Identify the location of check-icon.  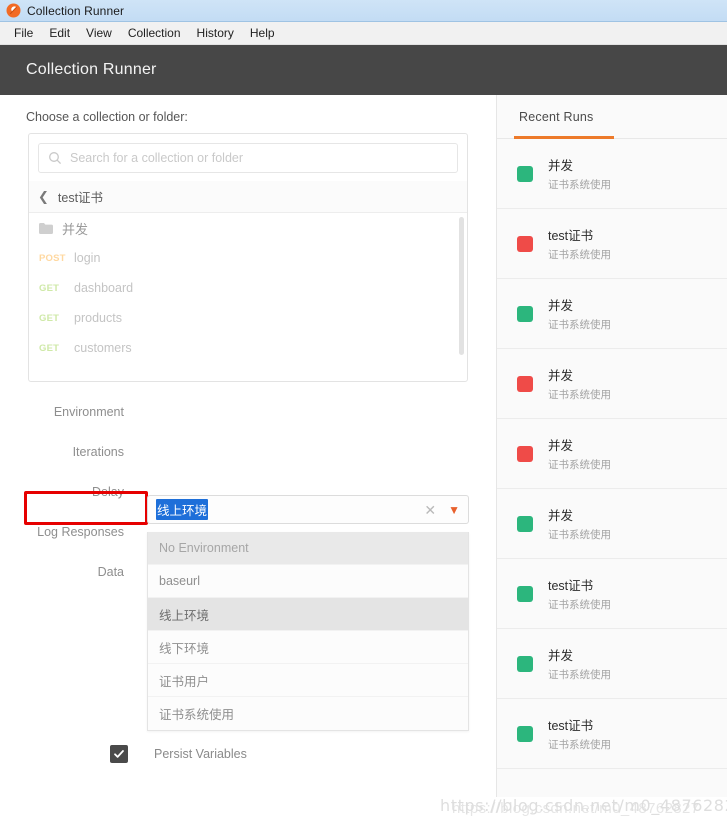
(119, 754).